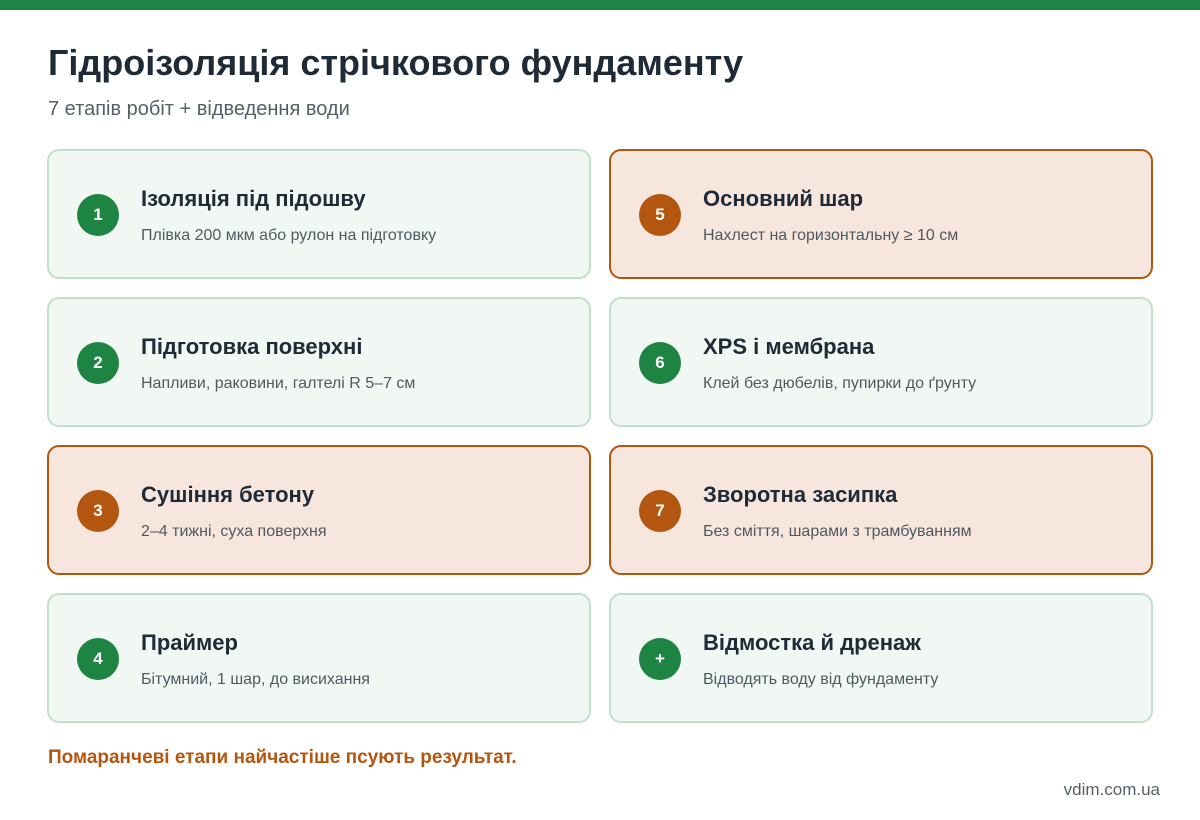 The height and width of the screenshot is (820, 1200). What do you see at coordinates (199, 109) in the screenshot?
I see `page-subtitle: 7 етапів робіт + відведення води` at bounding box center [199, 109].